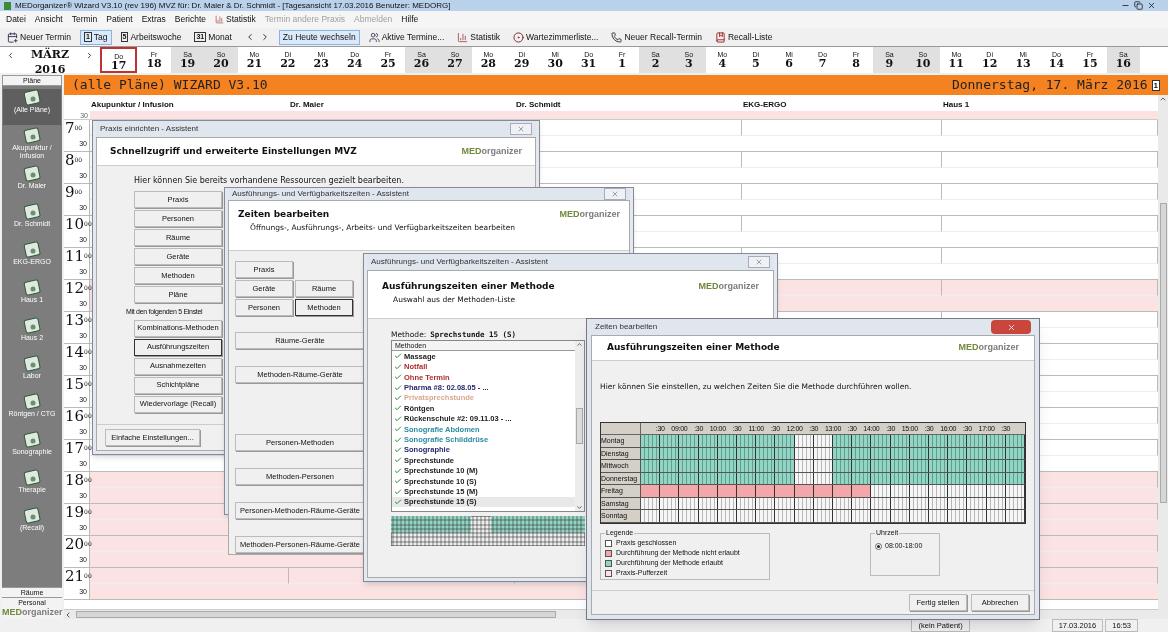  Describe the element at coordinates (1155, 85) in the screenshot. I see `calendar-badge: 1` at that location.